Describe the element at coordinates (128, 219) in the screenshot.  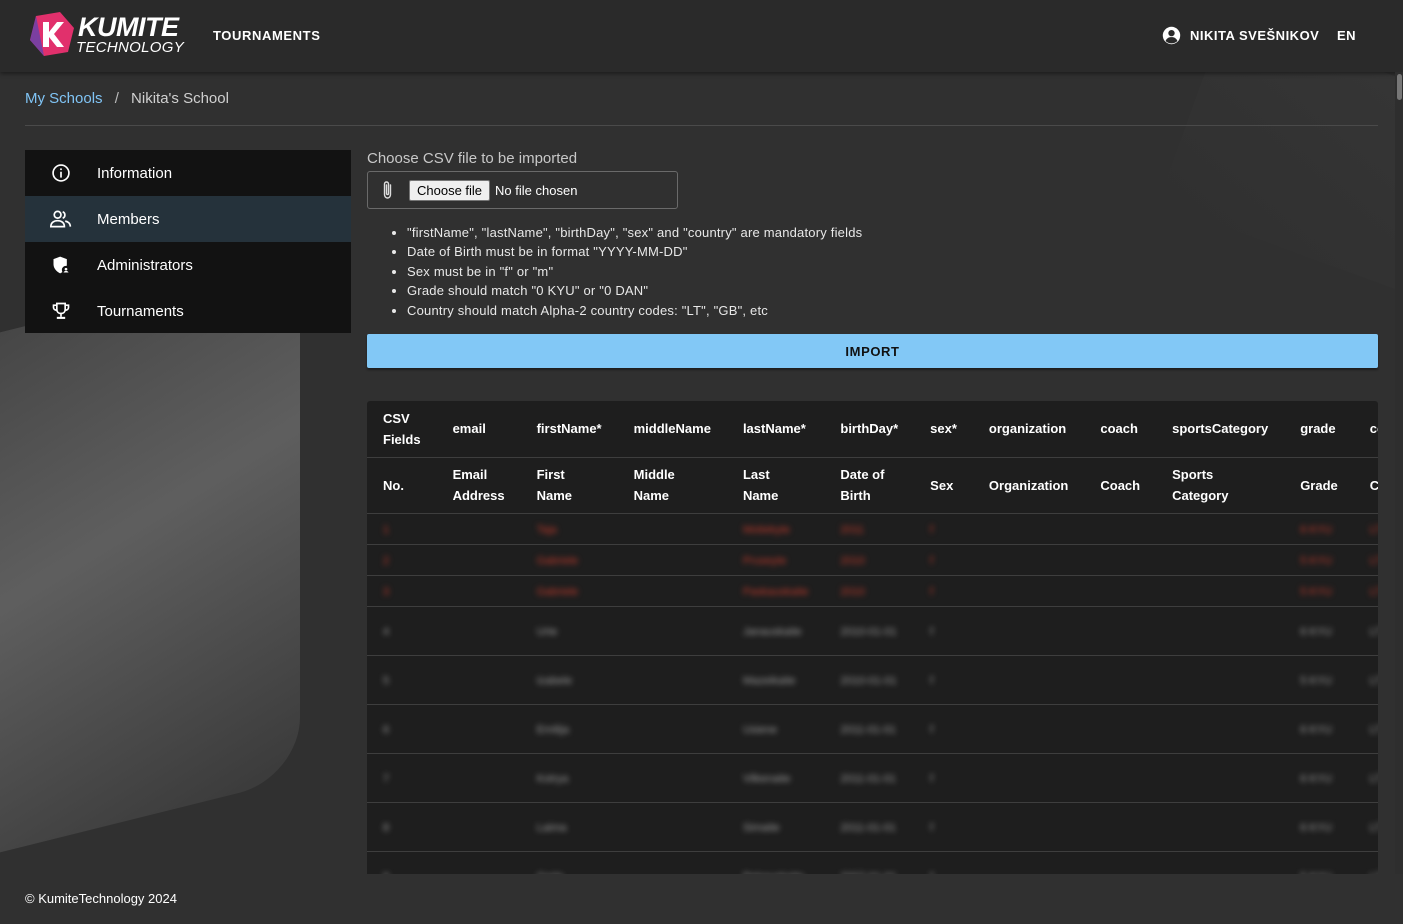
I see `sidebar-item-label: Members` at that location.